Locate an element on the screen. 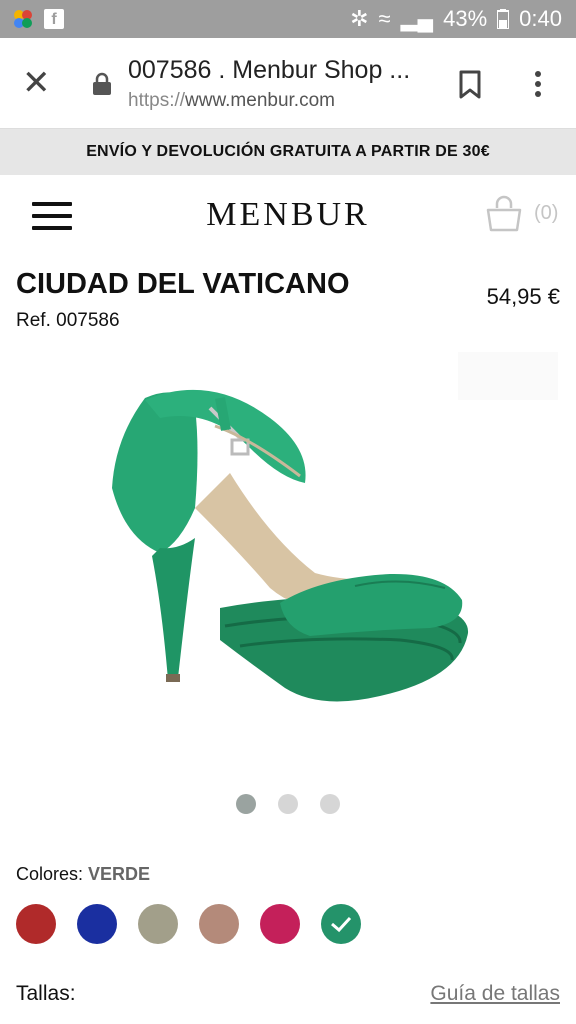  wifi-icon: ≈ is located at coordinates (384, 18).